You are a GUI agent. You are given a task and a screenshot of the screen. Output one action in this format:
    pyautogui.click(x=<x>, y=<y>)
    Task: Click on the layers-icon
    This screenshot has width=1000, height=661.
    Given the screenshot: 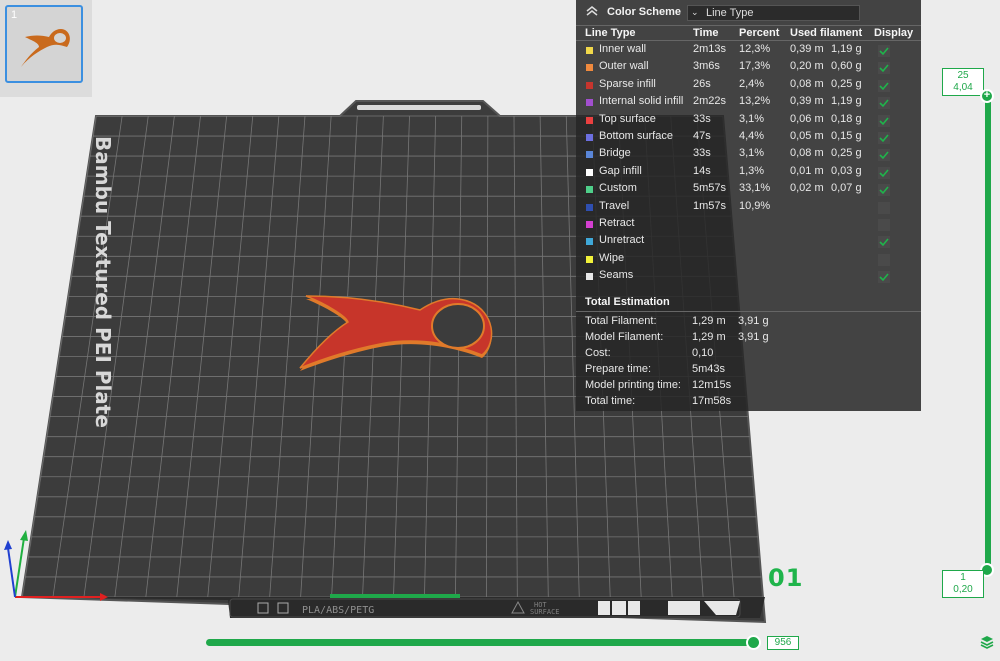 What is the action you would take?
    pyautogui.click(x=987, y=642)
    